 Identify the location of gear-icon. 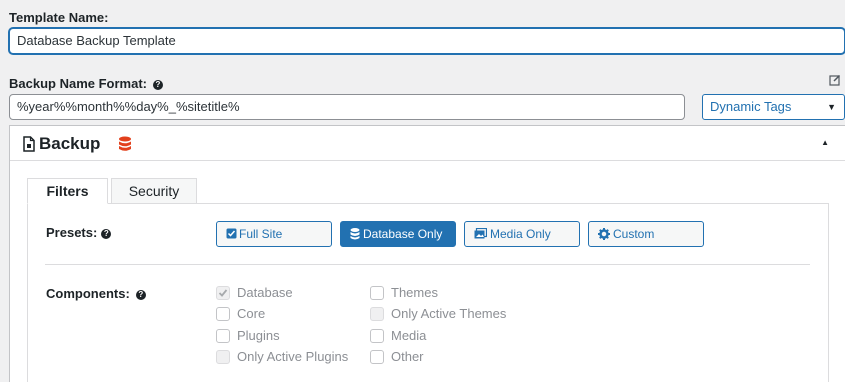
(604, 234).